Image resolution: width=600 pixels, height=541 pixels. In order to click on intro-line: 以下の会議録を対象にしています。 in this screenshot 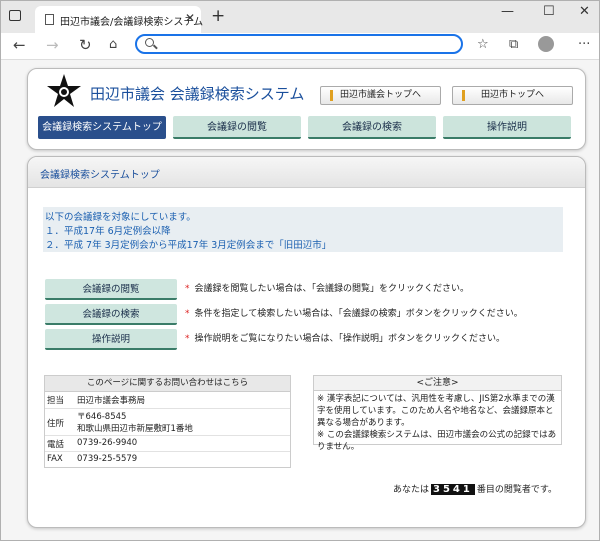, I will do `click(120, 217)`.